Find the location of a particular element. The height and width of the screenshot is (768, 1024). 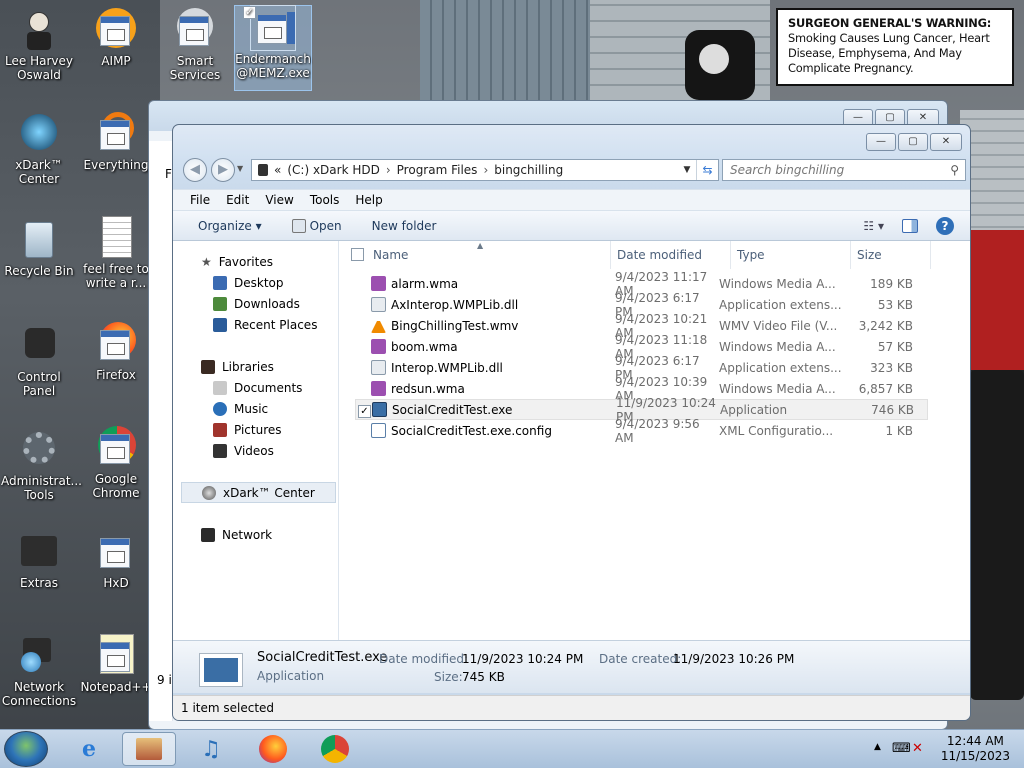

desktop-icon-hxd: HxD is located at coordinates (116, 560).